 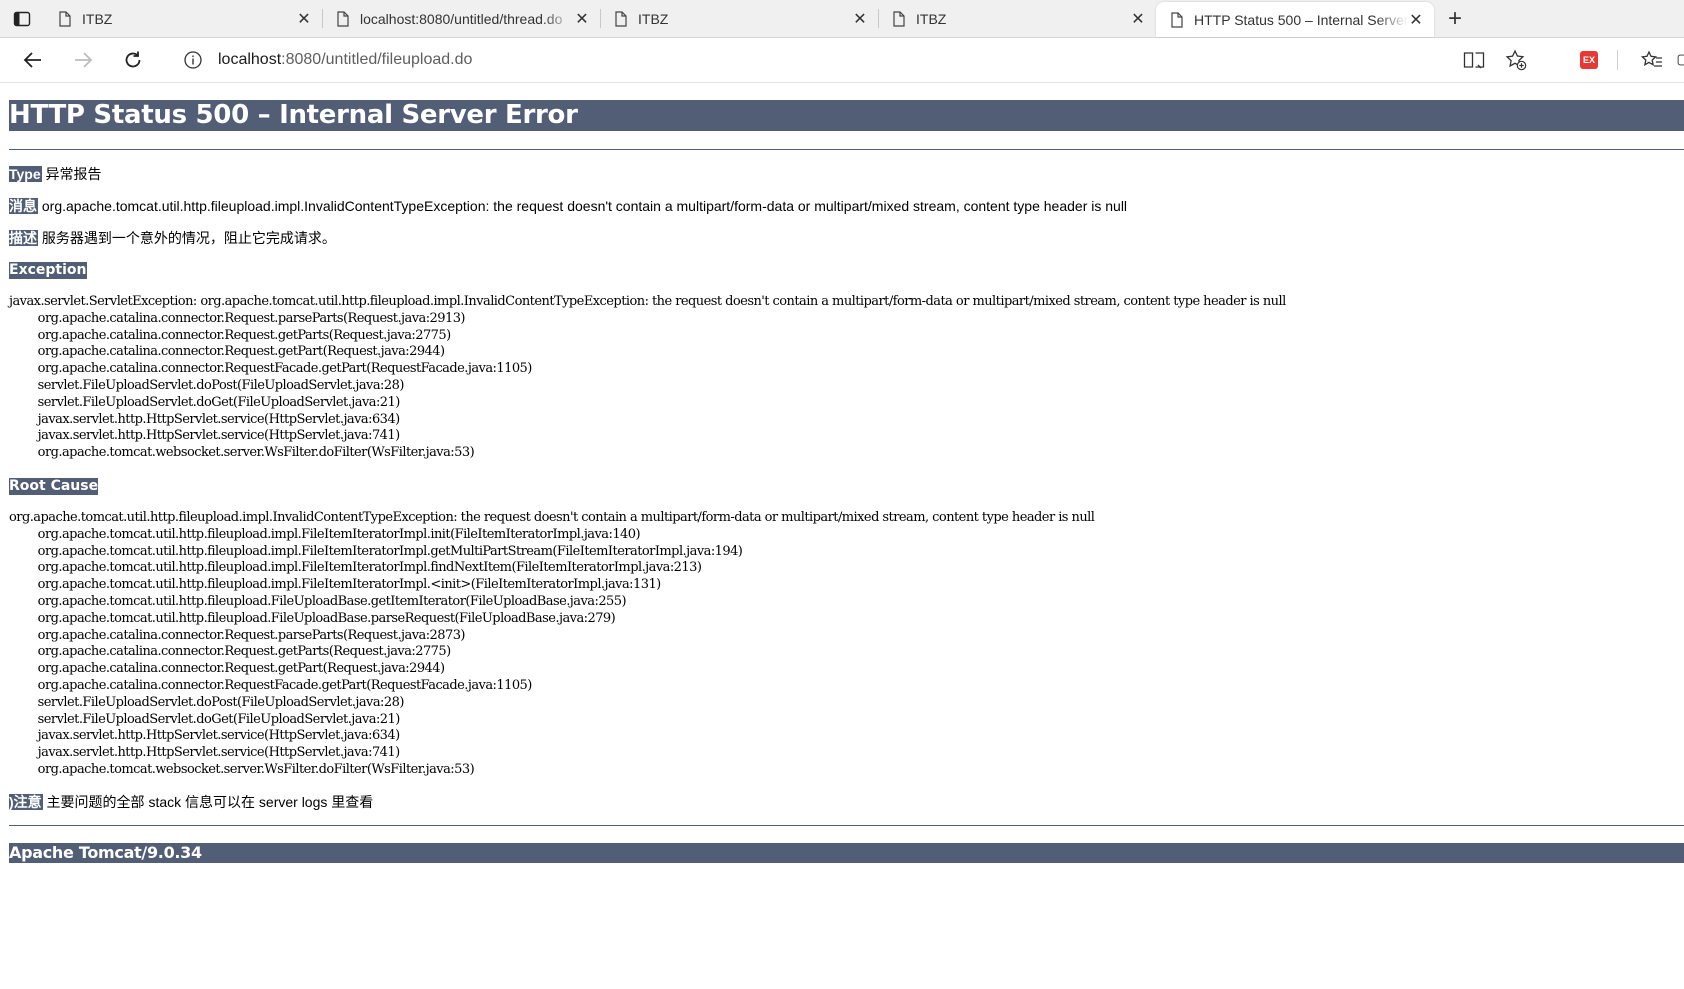 I want to click on reload-icon, so click(x=133, y=59).